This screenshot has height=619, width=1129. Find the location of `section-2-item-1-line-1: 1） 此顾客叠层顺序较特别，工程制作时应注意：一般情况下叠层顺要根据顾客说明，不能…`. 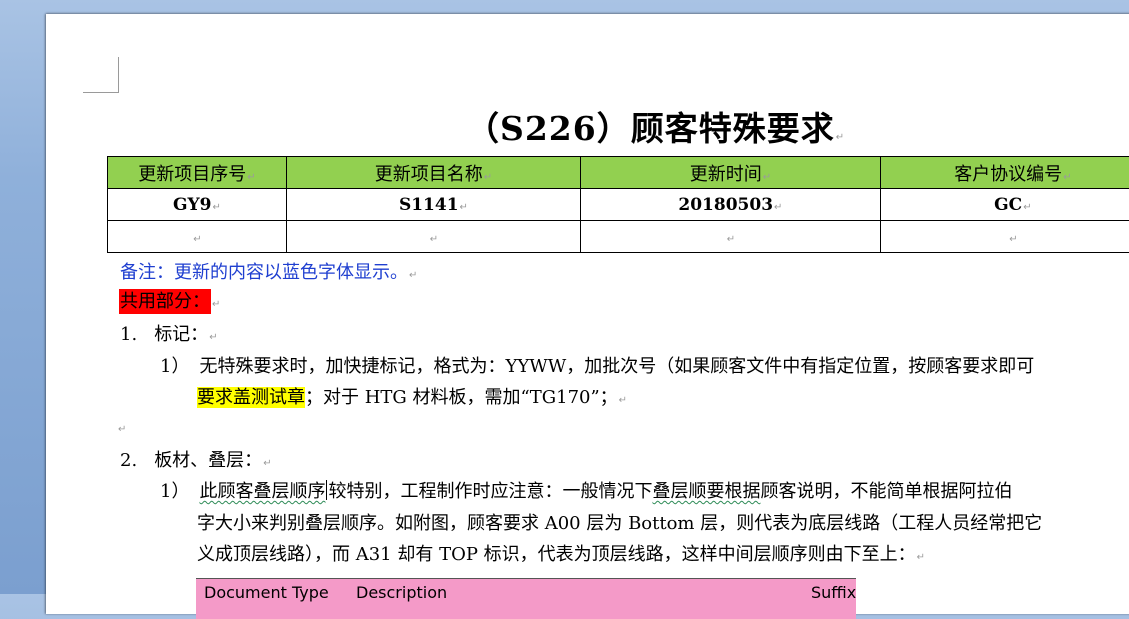

section-2-item-1-line-1: 1） 此顾客叠层顺序较特别，工程制作时应注意：一般情况下叠层顺要根据顾客说明，不能… is located at coordinates (586, 490).